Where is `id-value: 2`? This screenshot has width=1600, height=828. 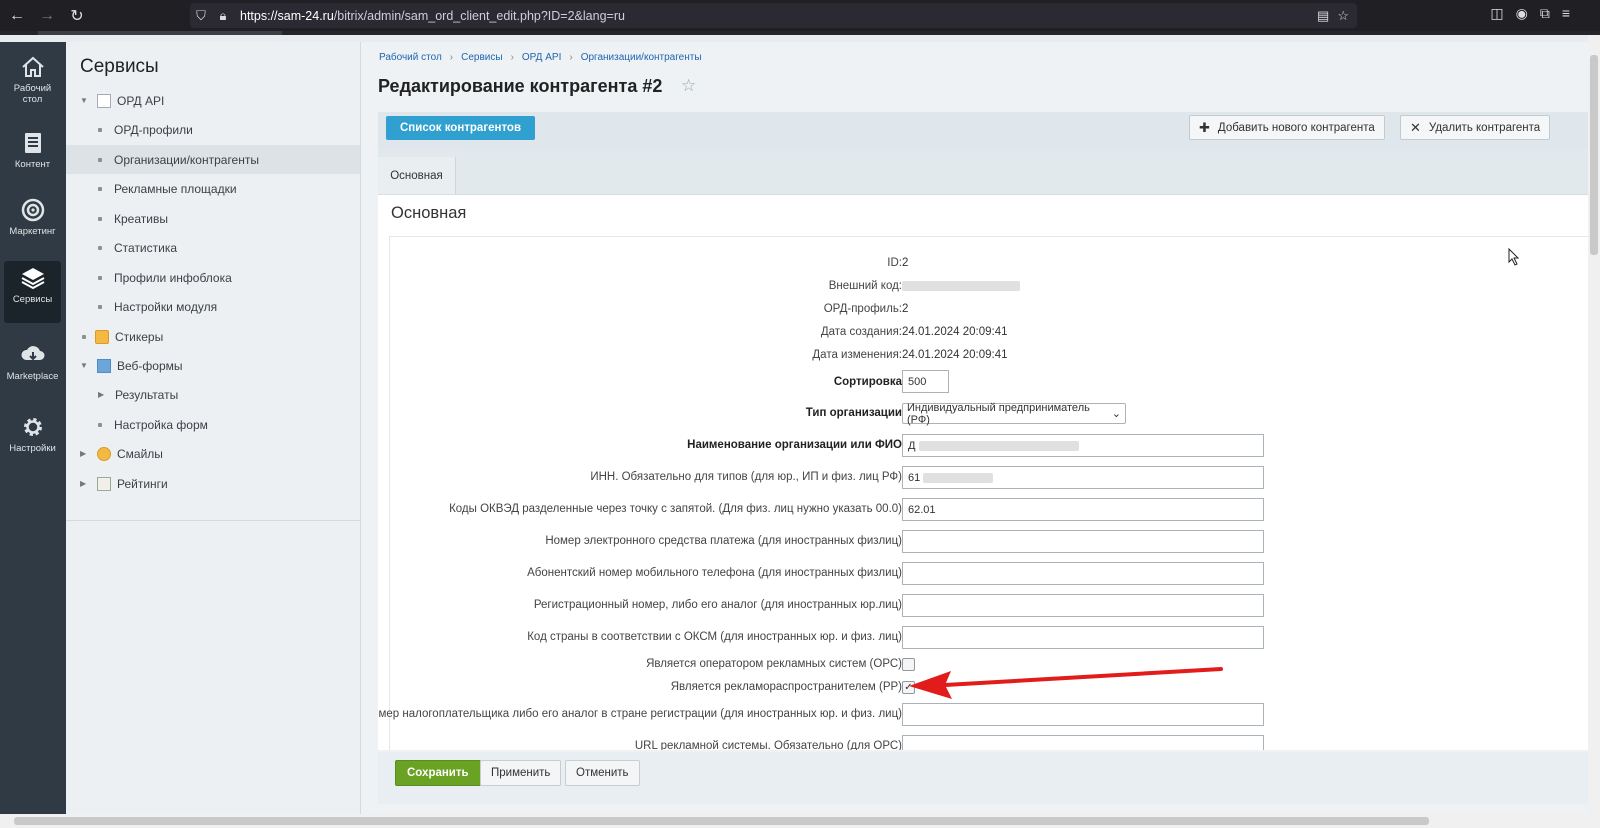 id-value: 2 is located at coordinates (905, 263).